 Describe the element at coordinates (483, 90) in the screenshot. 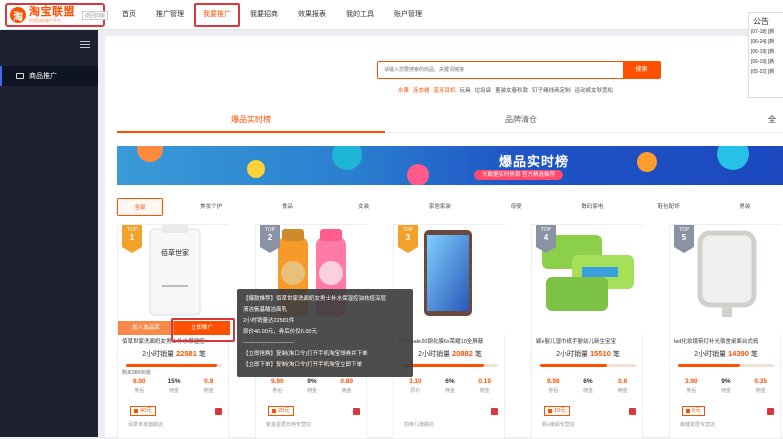

I see `hot-word: 垃圾袋` at that location.